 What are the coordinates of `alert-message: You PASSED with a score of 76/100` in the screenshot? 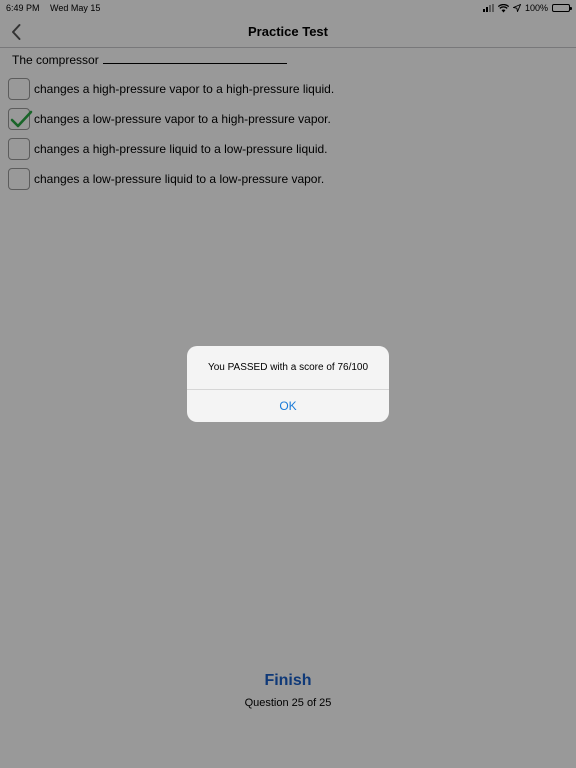 It's located at (288, 367).